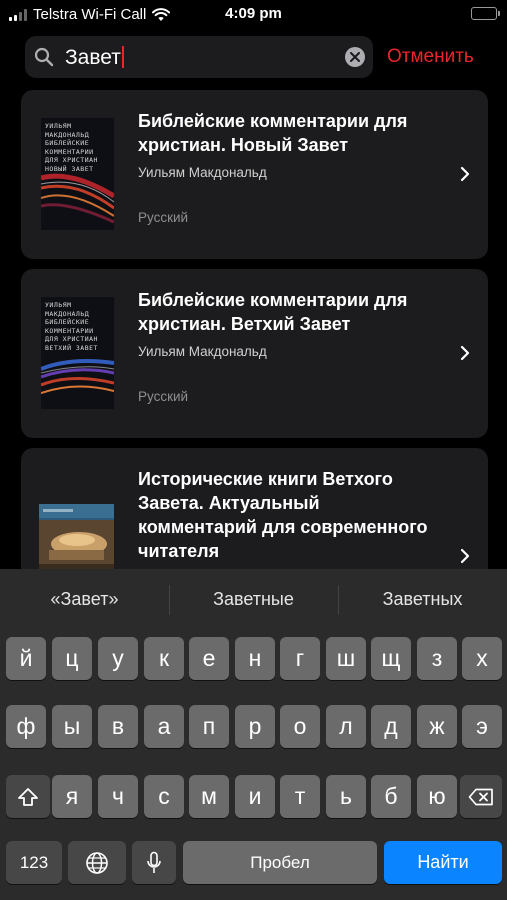 The width and height of the screenshot is (507, 900). What do you see at coordinates (118, 796) in the screenshot?
I see `key: ч` at bounding box center [118, 796].